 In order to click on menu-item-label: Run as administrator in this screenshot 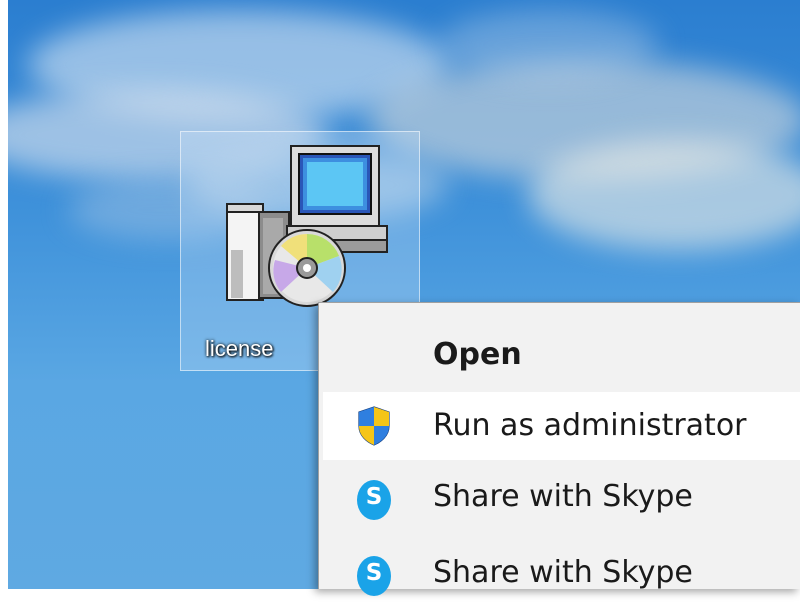, I will do `click(590, 425)`.